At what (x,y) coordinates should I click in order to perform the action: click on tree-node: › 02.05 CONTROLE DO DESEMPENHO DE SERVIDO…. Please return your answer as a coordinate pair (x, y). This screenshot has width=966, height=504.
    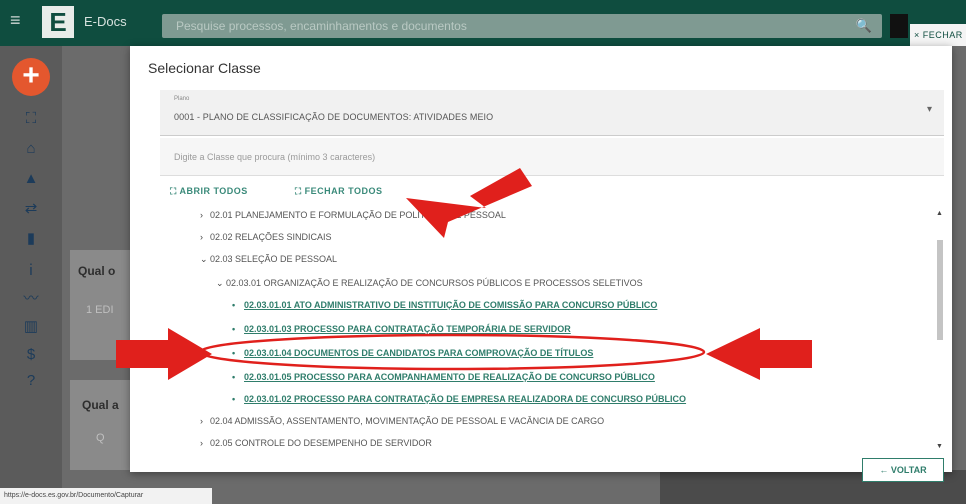
    Looking at the image, I should click on (316, 443).